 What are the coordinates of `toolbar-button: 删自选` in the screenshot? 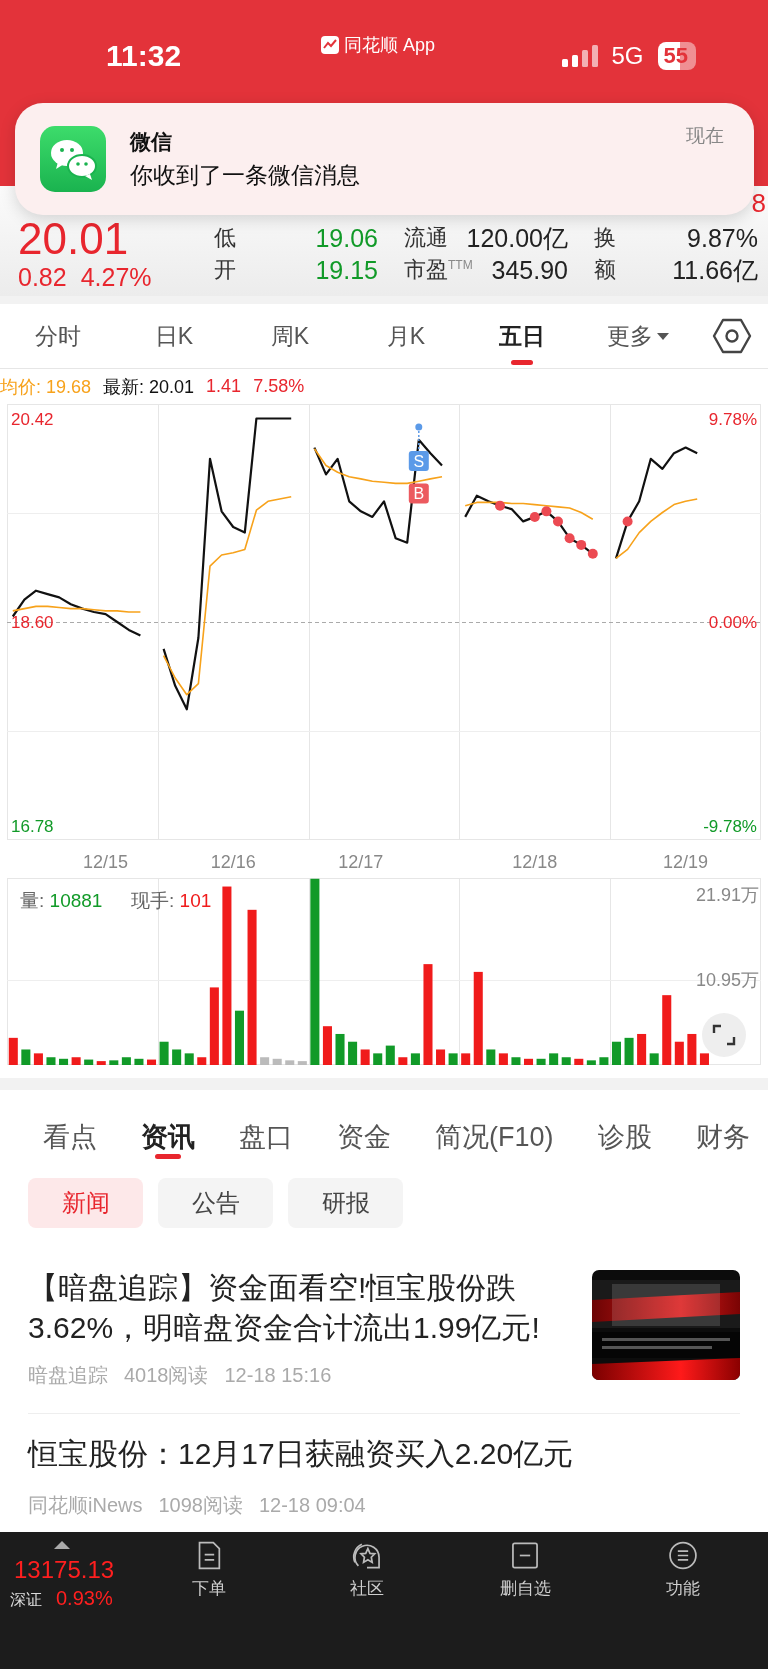 It's located at (525, 1566).